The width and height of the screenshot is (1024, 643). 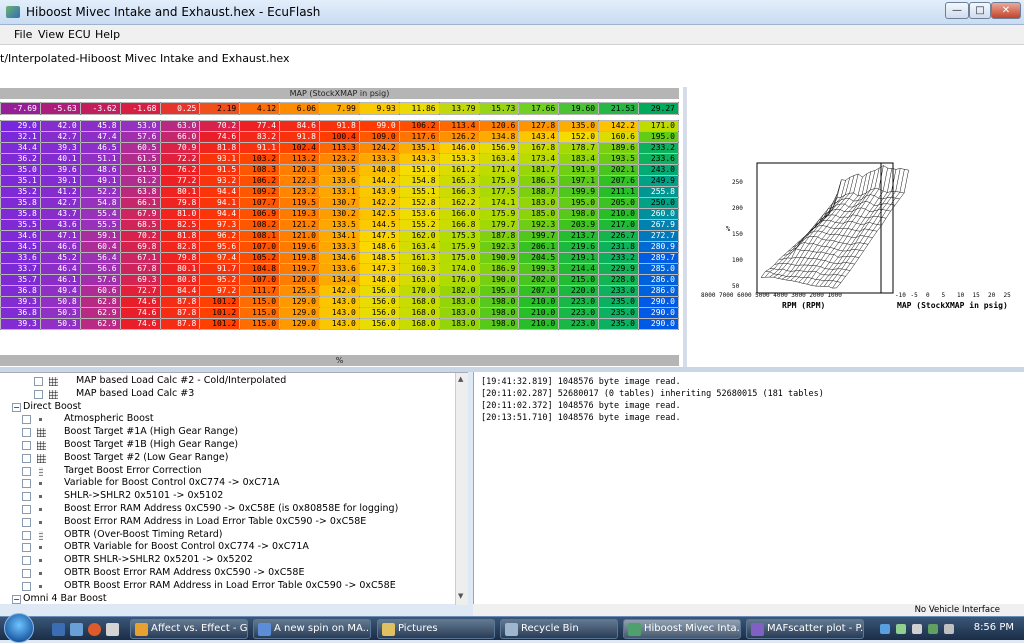 I want to click on table-cell: 83.2, so click(x=260, y=137).